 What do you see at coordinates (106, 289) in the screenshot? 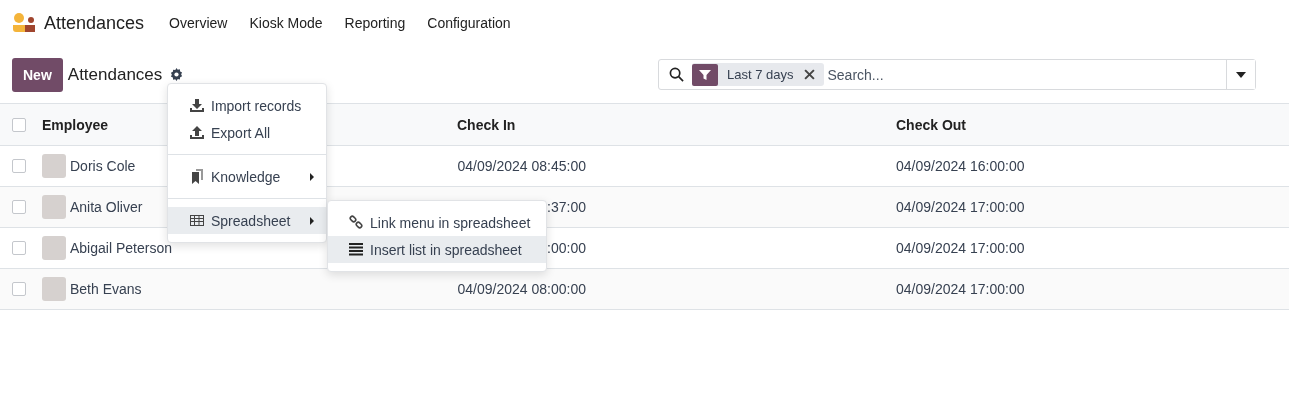
I see `employee-name: Beth Evans` at bounding box center [106, 289].